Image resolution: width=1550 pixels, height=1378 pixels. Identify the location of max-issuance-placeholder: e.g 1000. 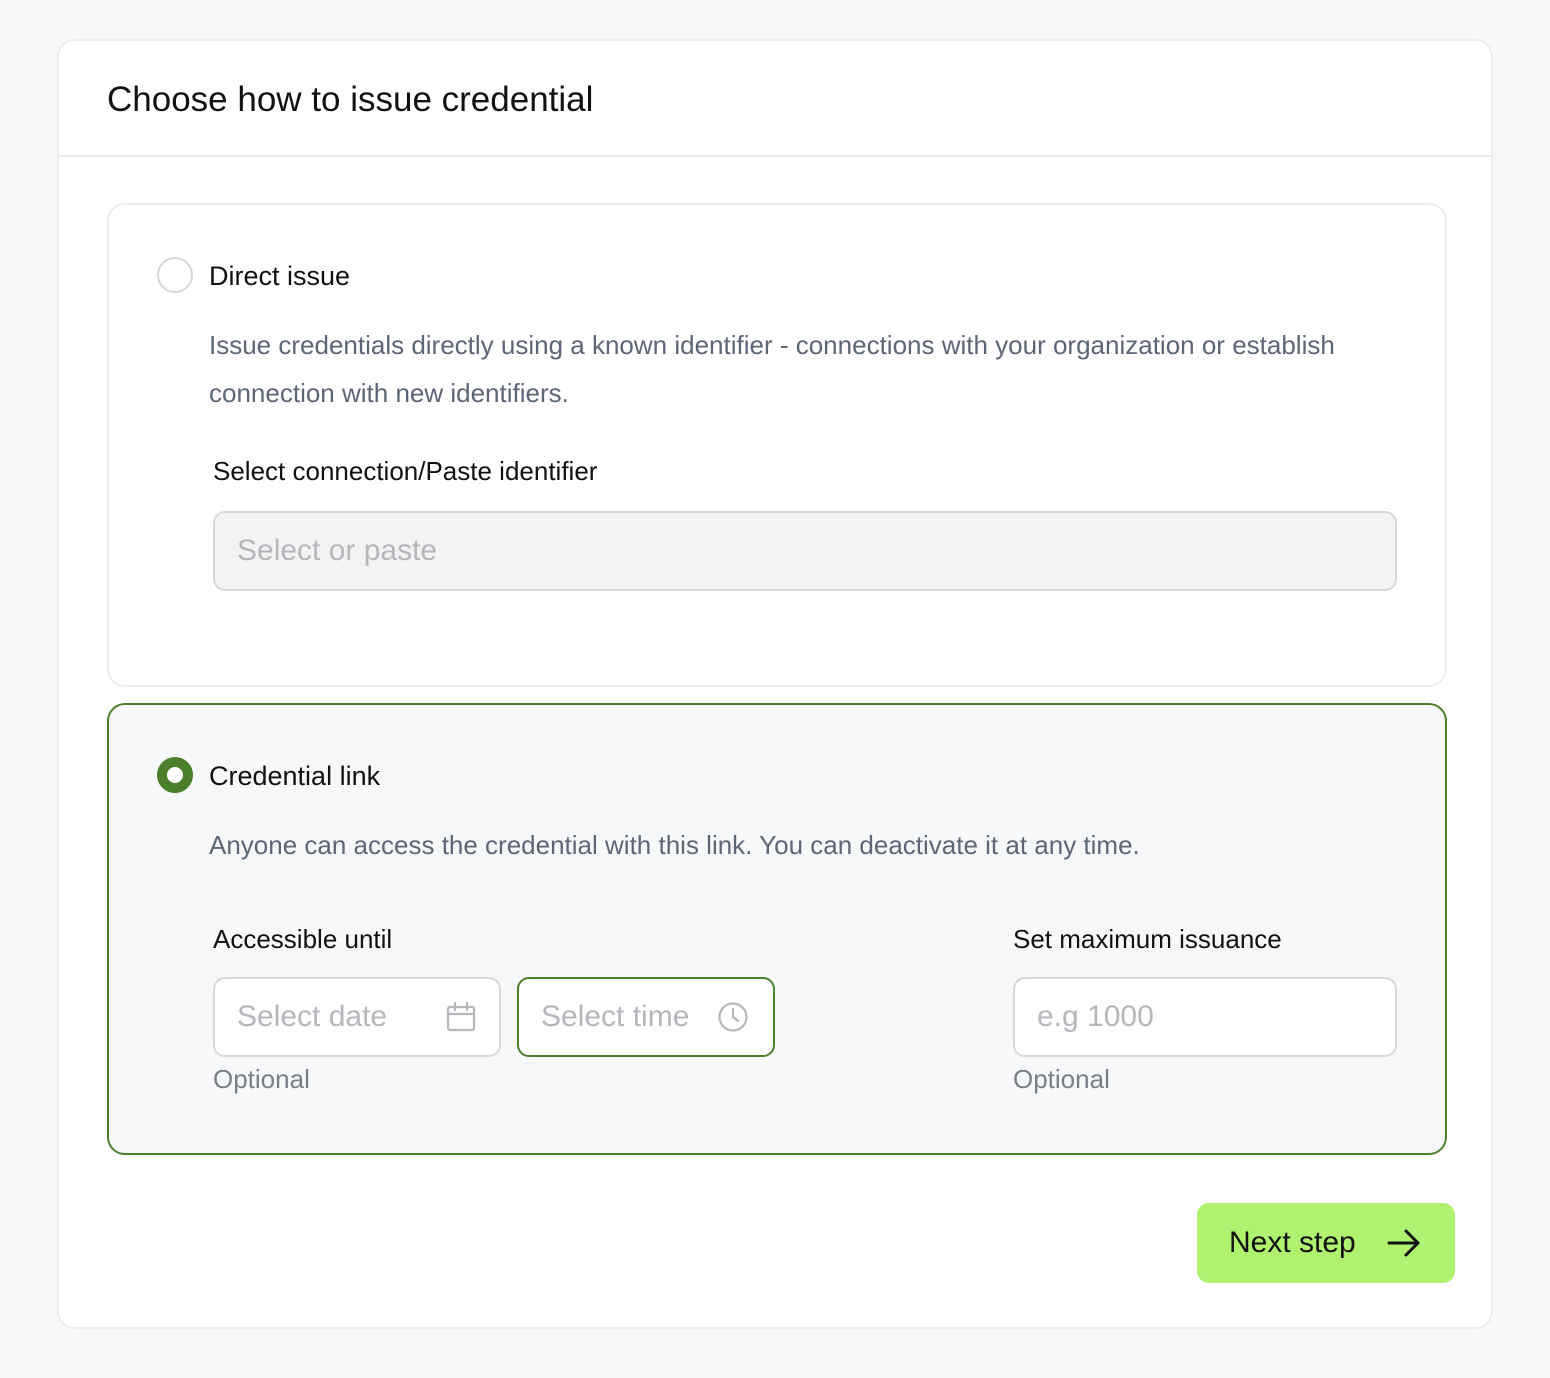
(1095, 1016).